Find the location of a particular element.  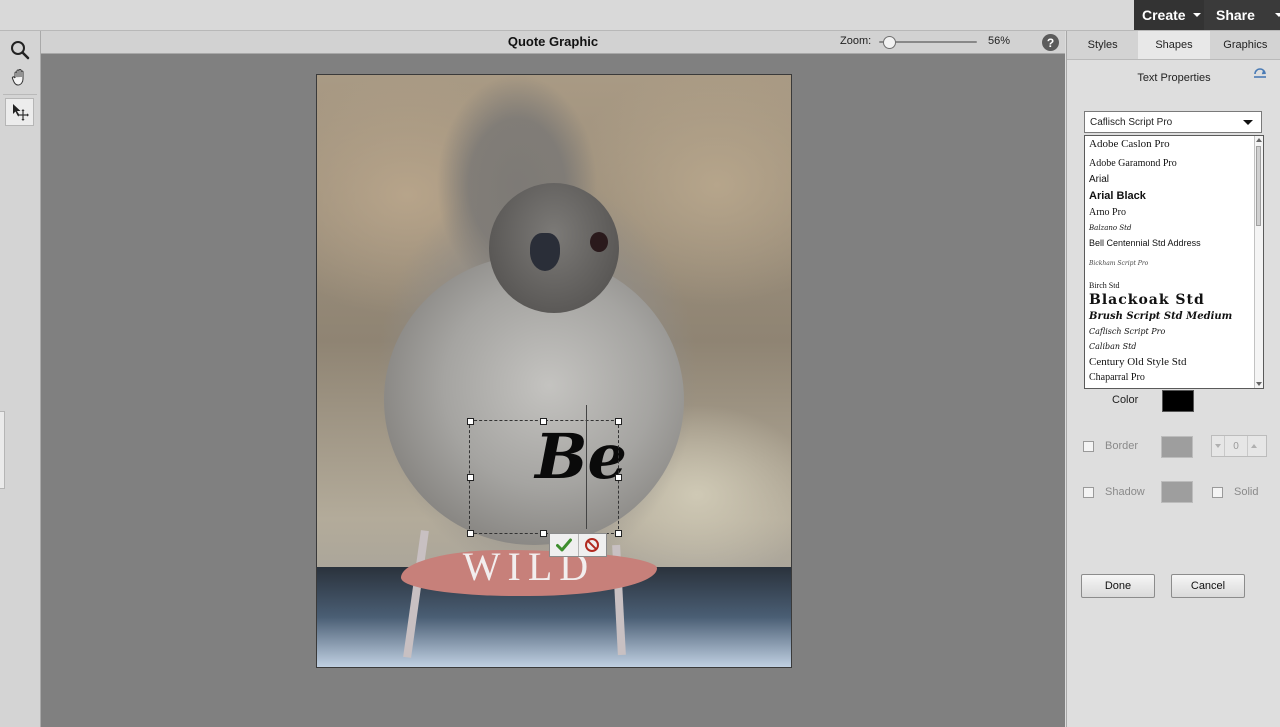

top-bar: Create Share is located at coordinates (640, 15).